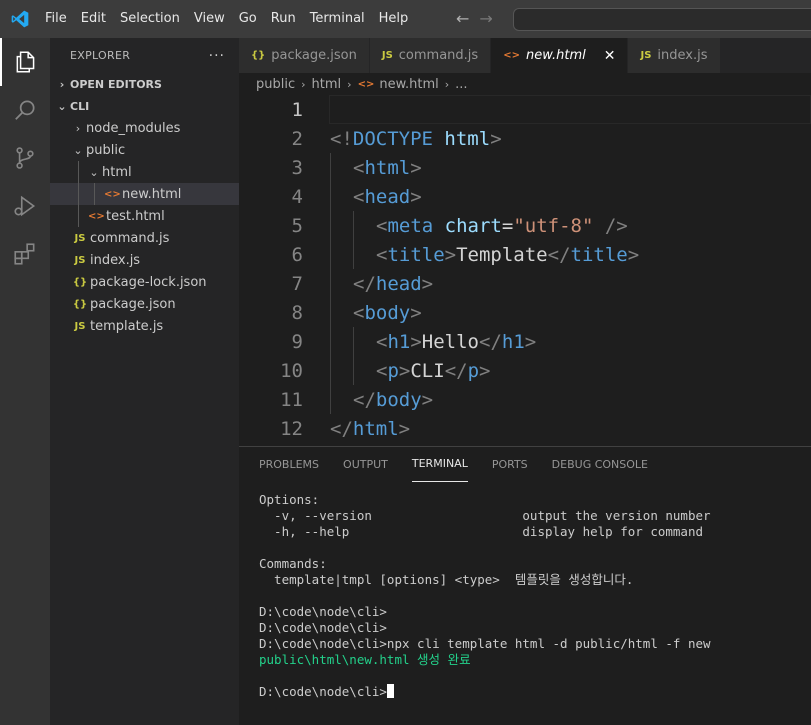 The width and height of the screenshot is (811, 725). Describe the element at coordinates (25, 254) in the screenshot. I see `extensions-icon` at that location.